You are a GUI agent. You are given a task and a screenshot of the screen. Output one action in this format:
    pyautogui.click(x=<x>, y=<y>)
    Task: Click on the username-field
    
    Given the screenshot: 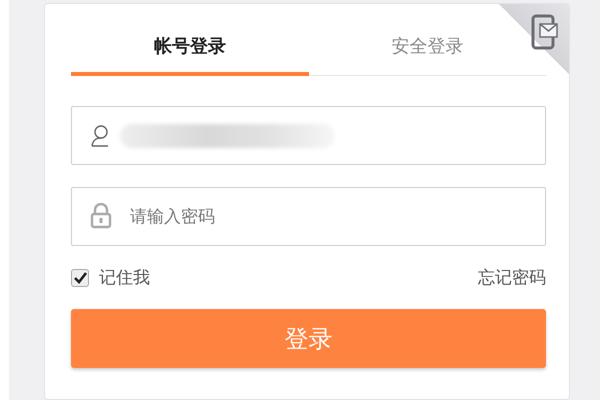 What is the action you would take?
    pyautogui.click(x=308, y=135)
    